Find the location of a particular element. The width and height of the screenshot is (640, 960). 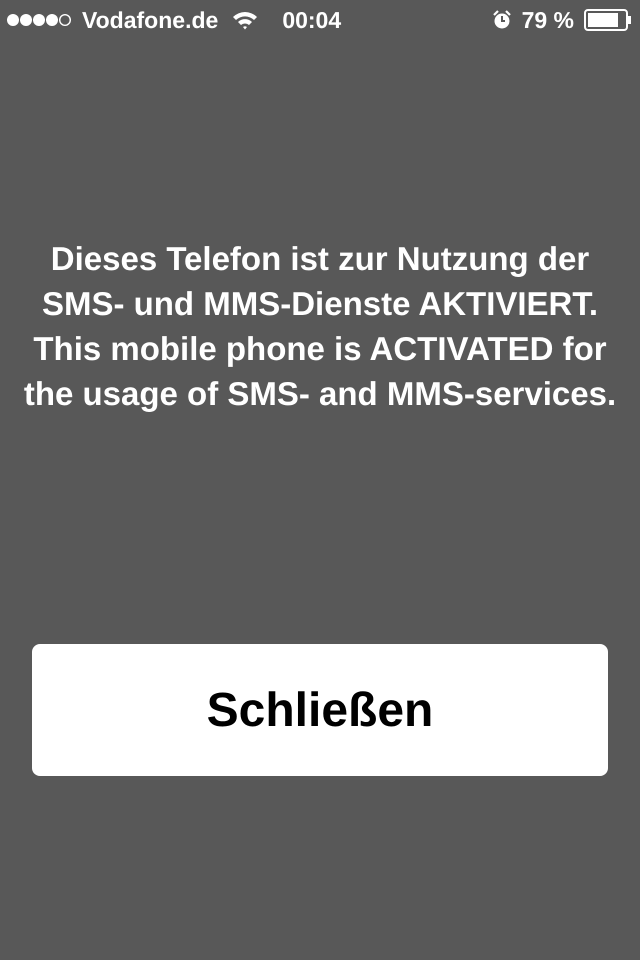

wifi-icon is located at coordinates (245, 20).